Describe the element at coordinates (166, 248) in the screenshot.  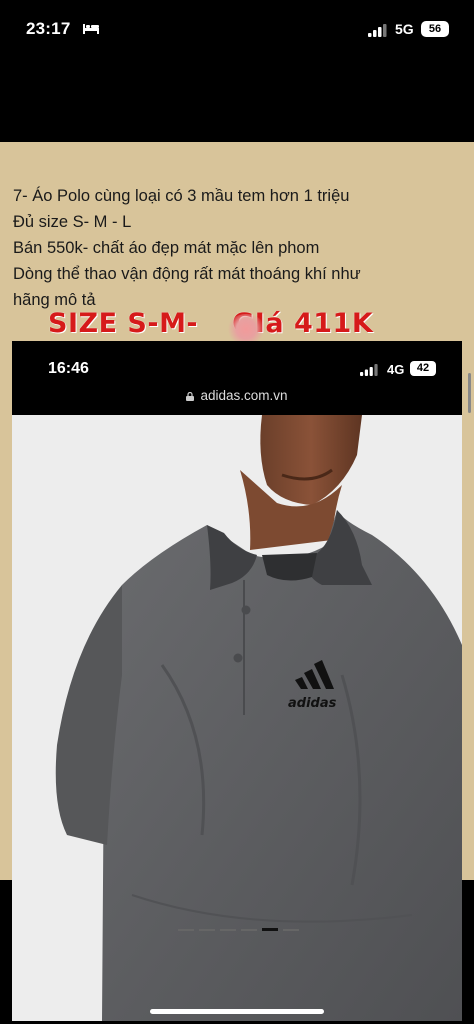
I see `post-line: Bán 550k- chất áo đẹp mát mặc lên phom` at that location.